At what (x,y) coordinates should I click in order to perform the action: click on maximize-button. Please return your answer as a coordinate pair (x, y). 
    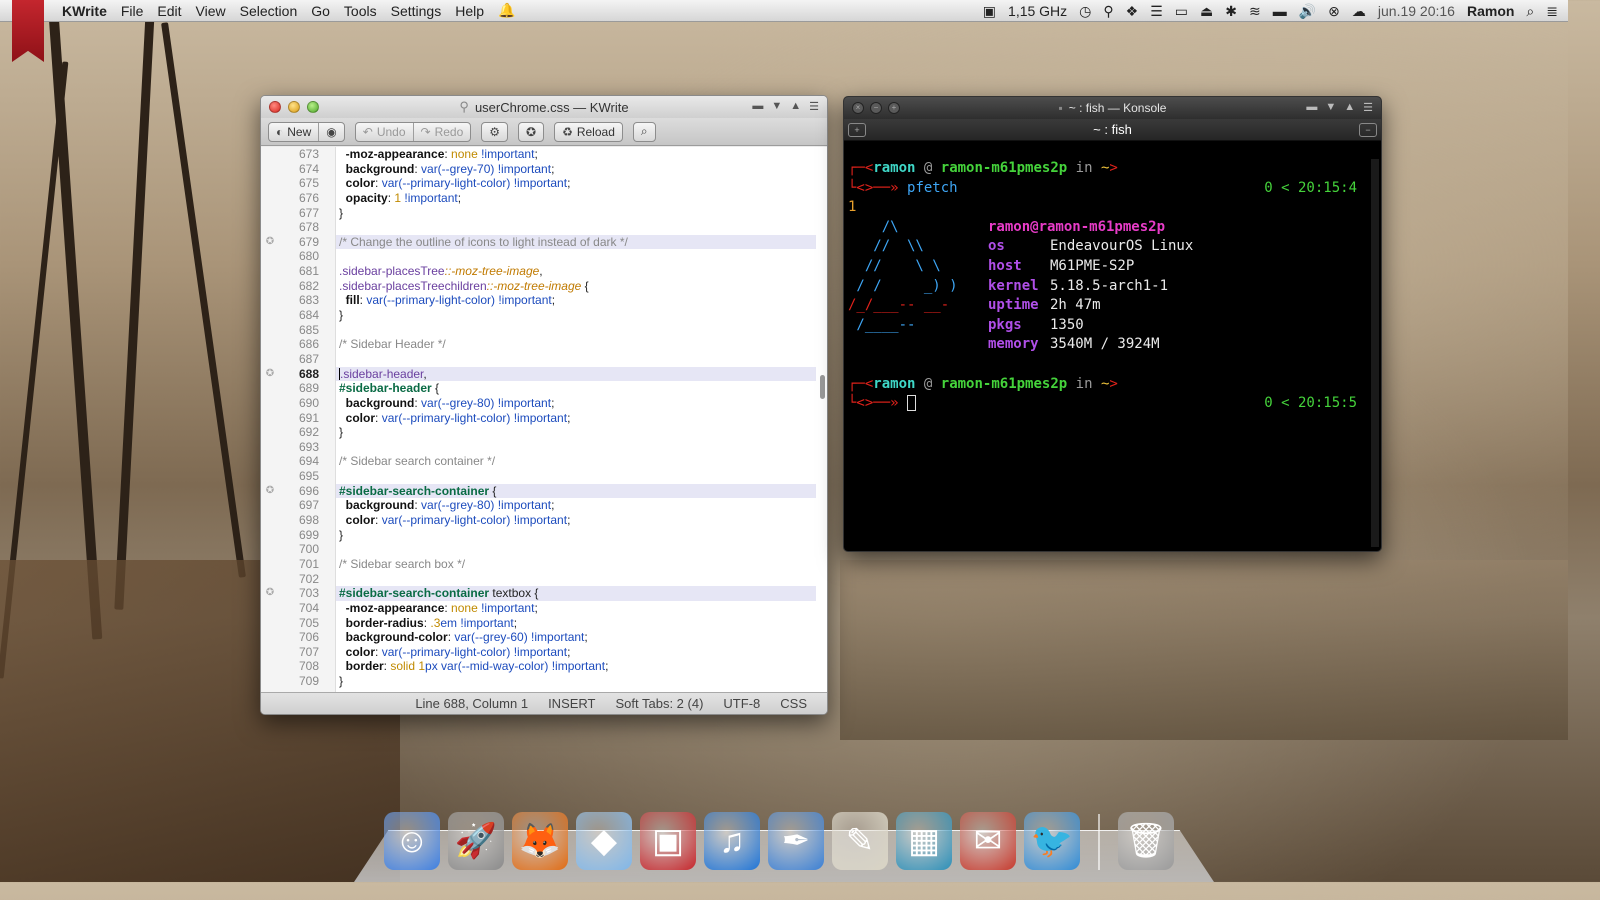
    Looking at the image, I should click on (313, 107).